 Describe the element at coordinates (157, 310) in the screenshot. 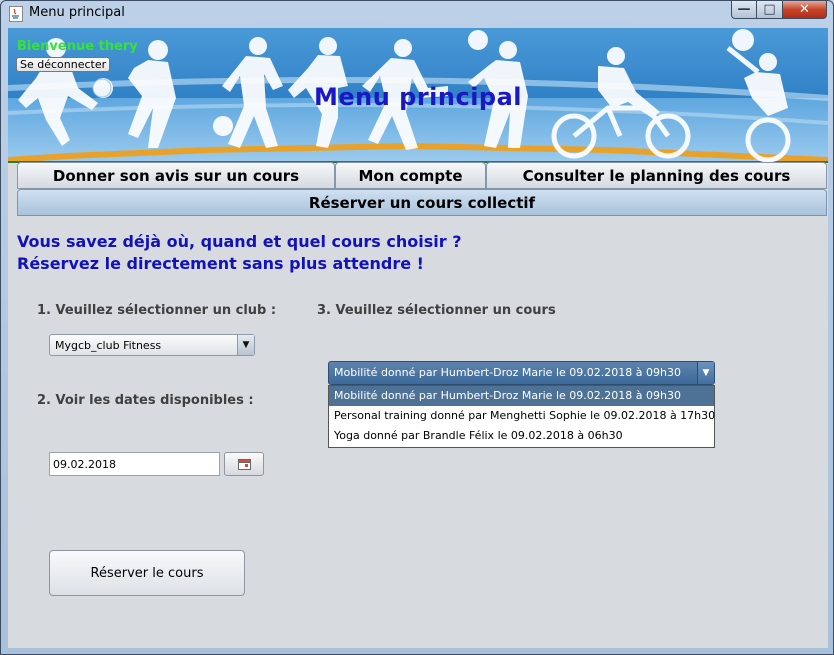

I see `club-step-label: 1. Veuillez sélectionner un club :` at that location.